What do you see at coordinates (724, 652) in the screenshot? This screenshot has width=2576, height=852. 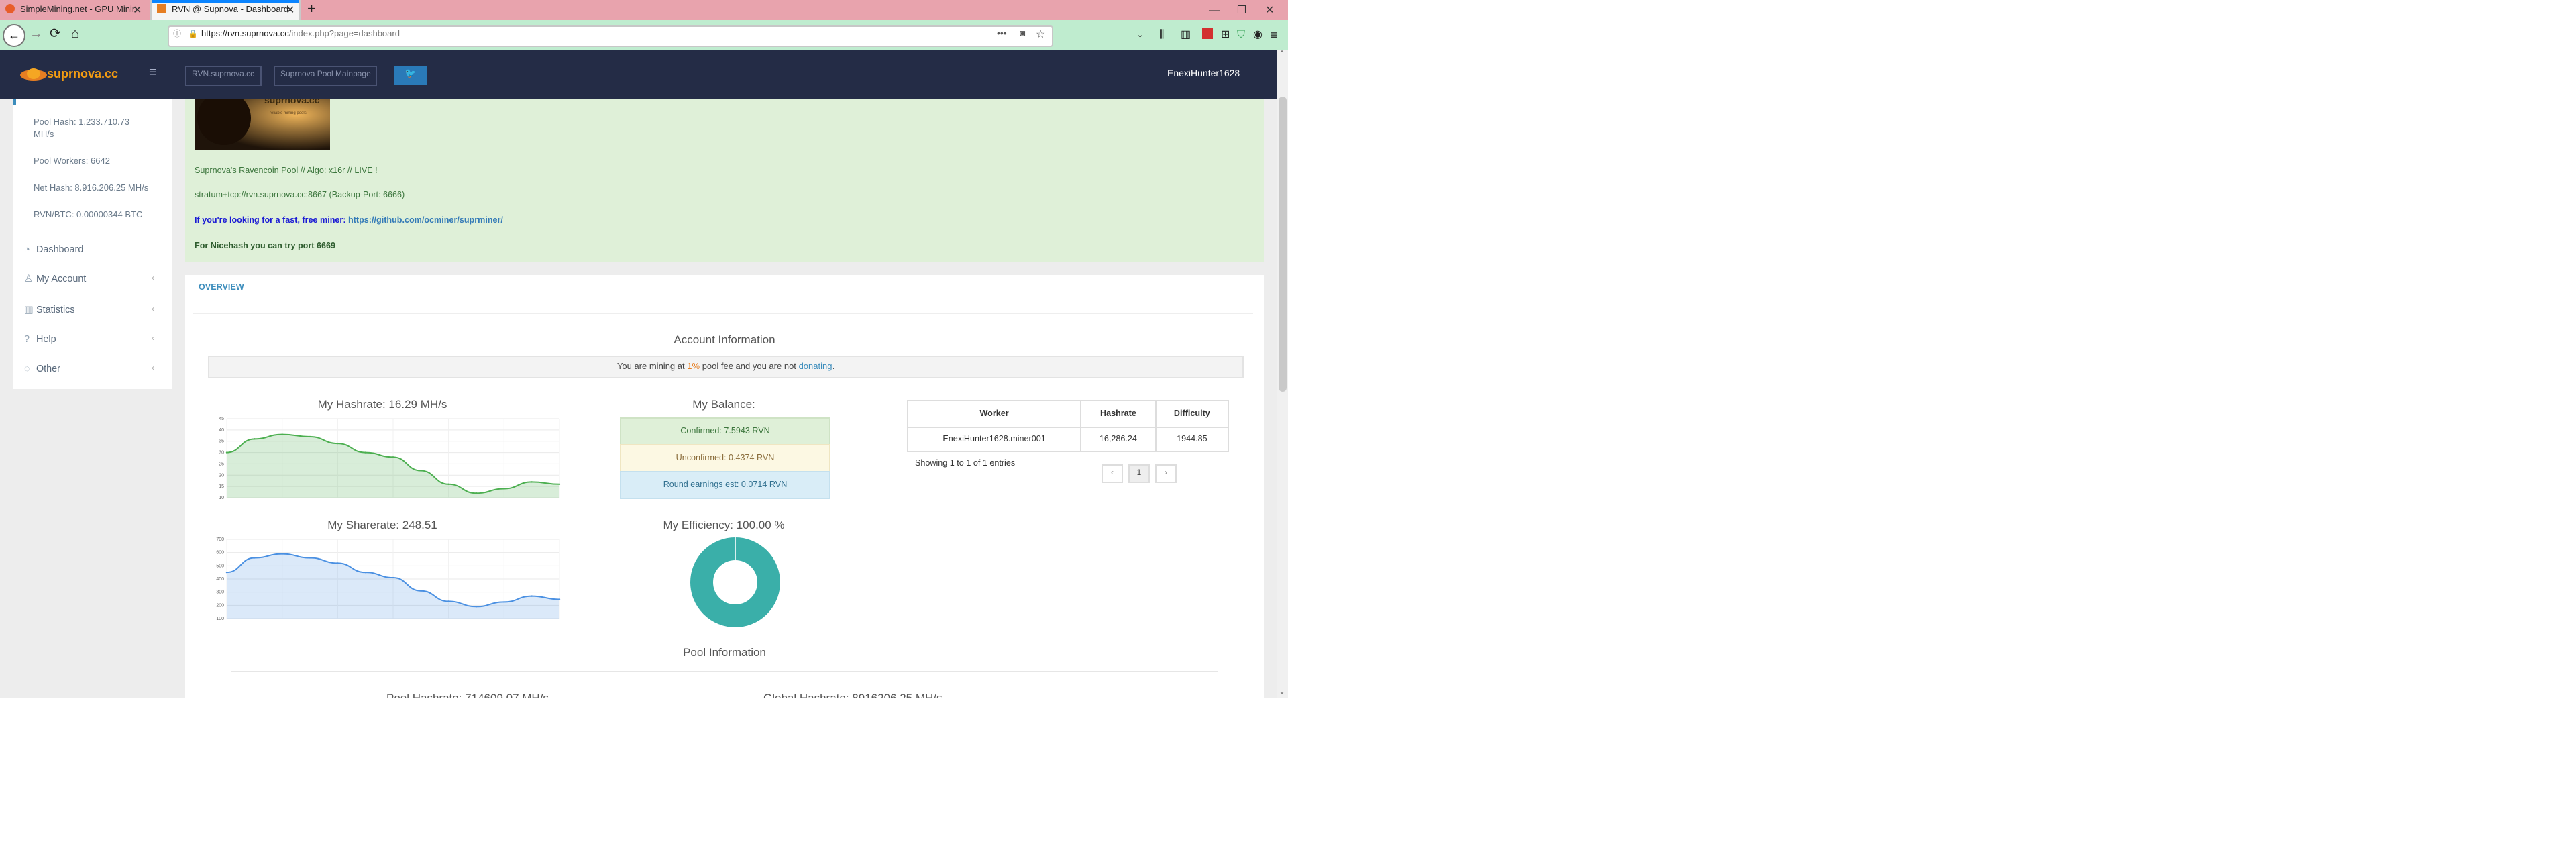 I see `pool-information-title: Pool Information` at bounding box center [724, 652].